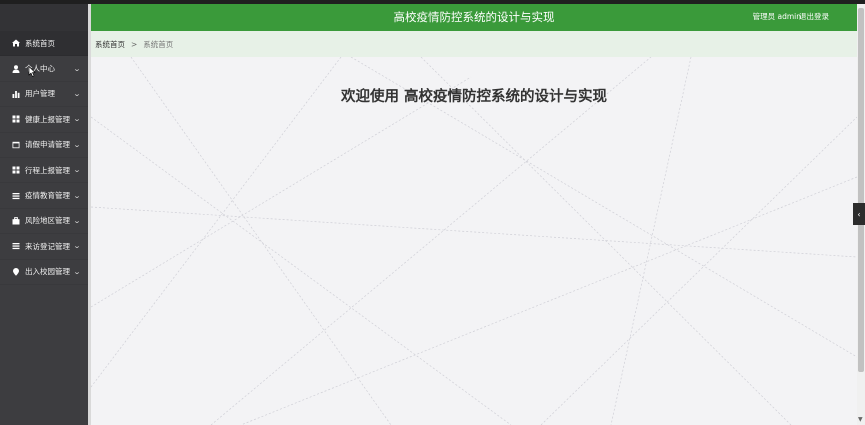  Describe the element at coordinates (15, 220) in the screenshot. I see `briefcase-icon` at that location.